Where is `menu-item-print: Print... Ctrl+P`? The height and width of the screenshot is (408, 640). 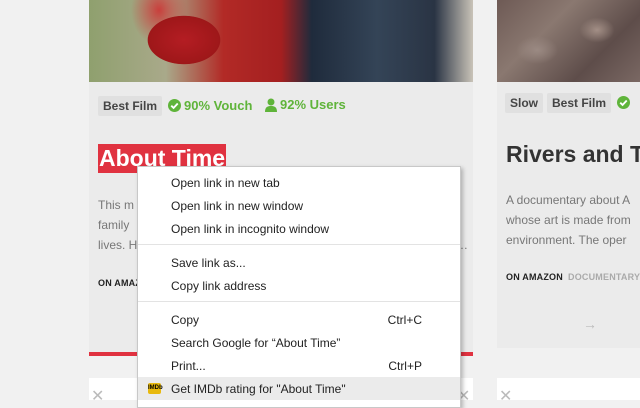 menu-item-print: Print... Ctrl+P is located at coordinates (299, 365).